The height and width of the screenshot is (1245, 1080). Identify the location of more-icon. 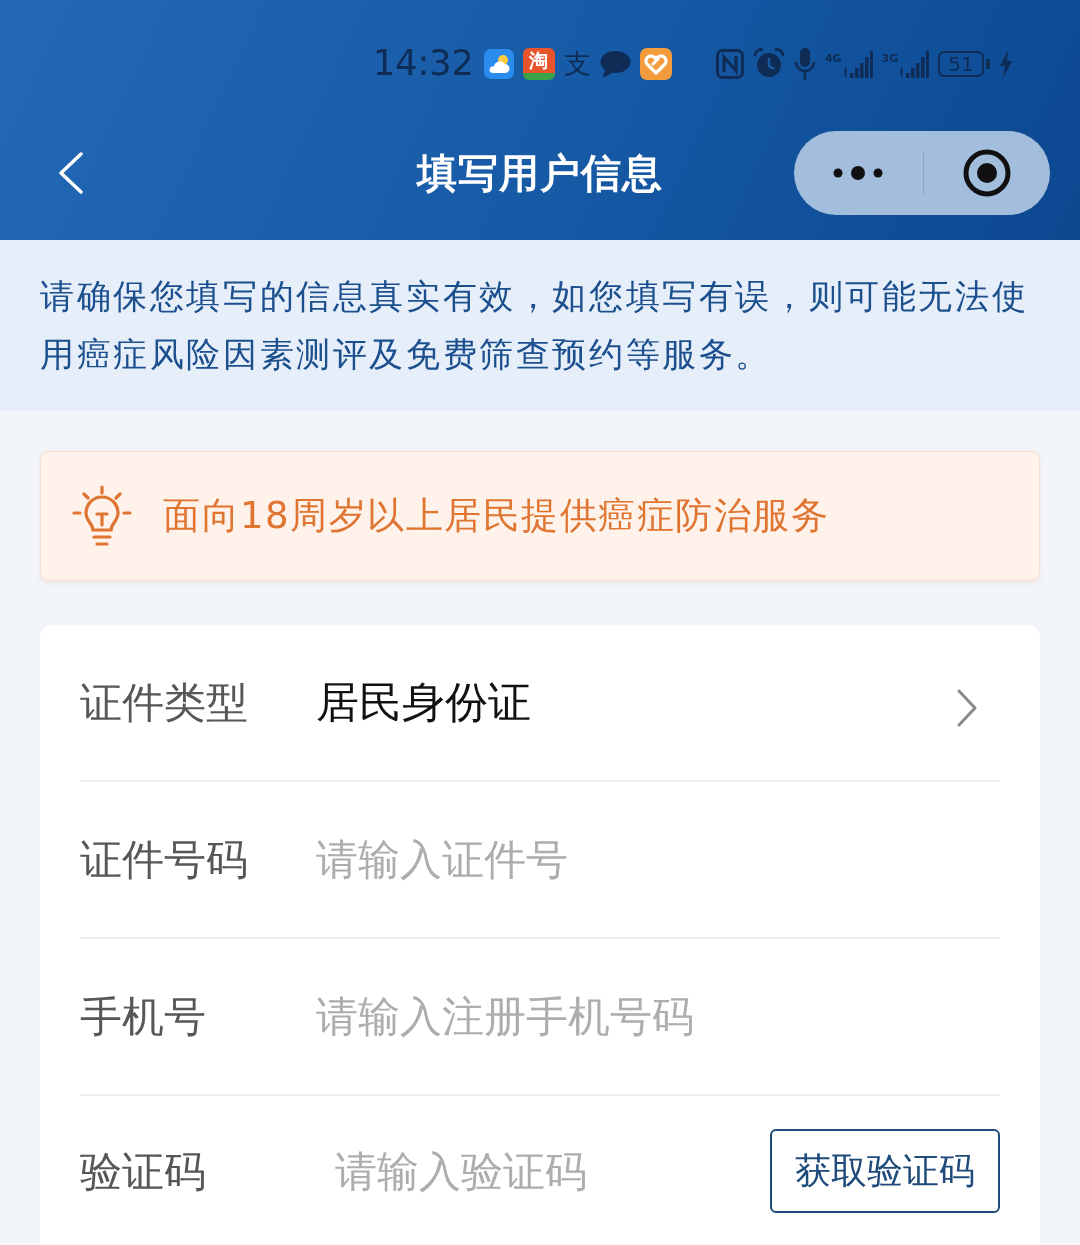
(858, 172).